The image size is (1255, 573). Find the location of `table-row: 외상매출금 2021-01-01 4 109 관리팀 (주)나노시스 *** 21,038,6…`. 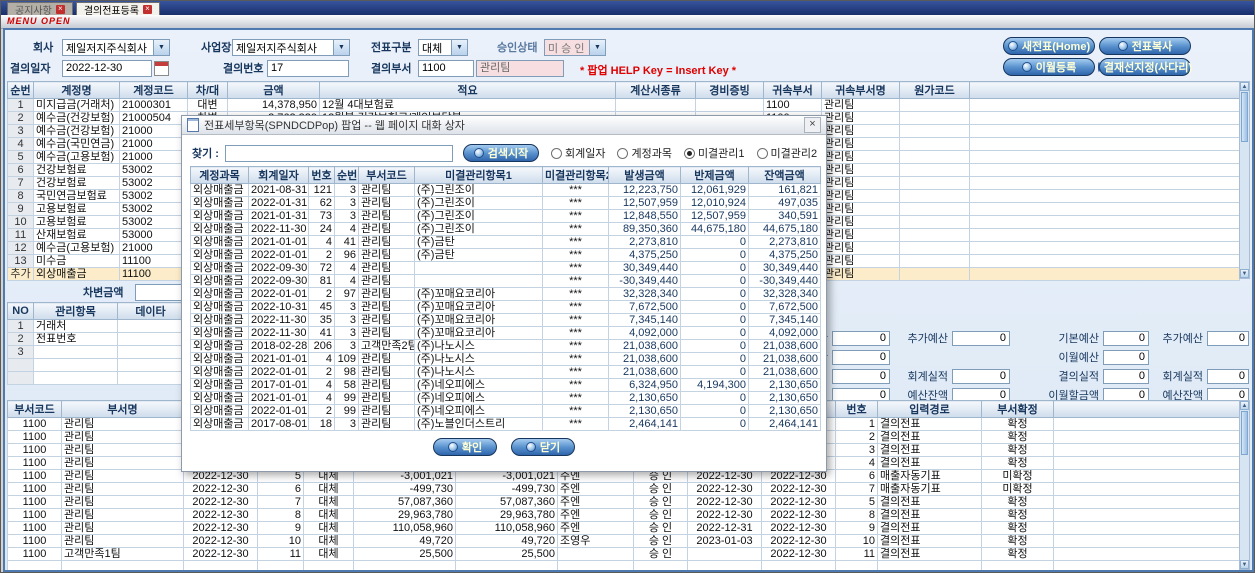

table-row: 외상매출금 2021-01-01 4 109 관리팀 (주)나노시스 *** 21,038,6… is located at coordinates (505, 359).